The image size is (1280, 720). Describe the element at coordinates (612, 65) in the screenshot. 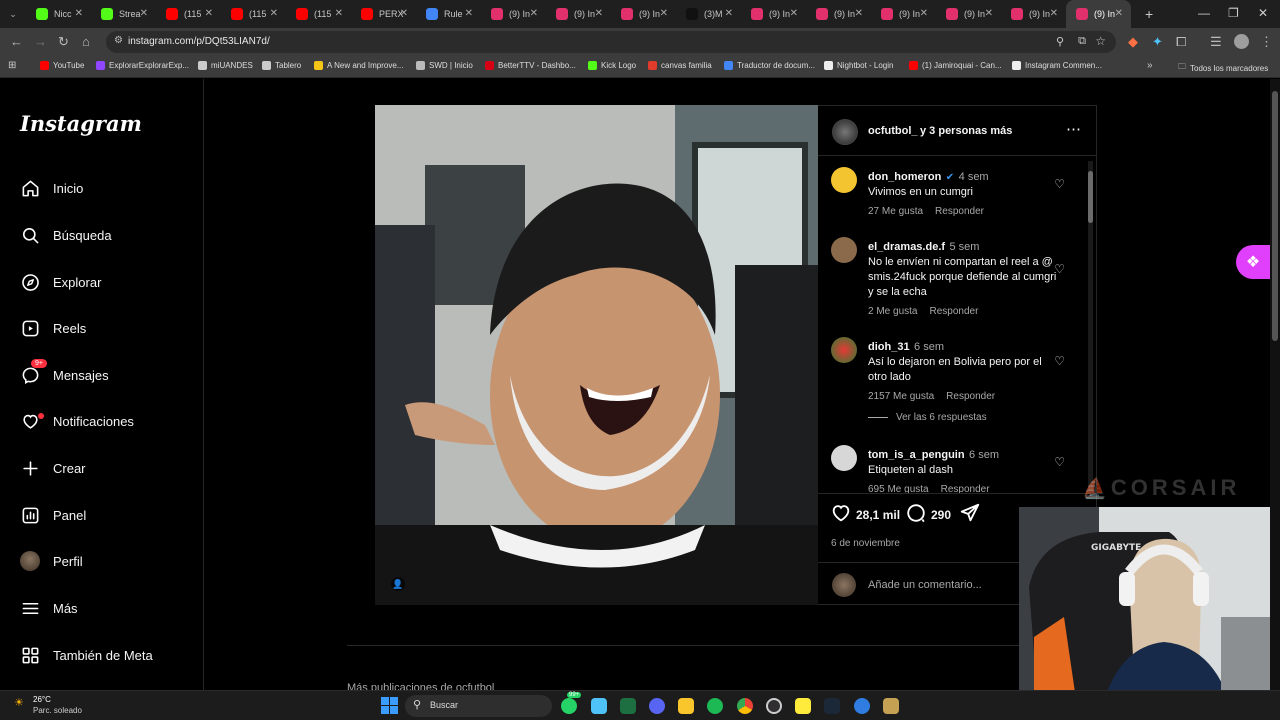

I see `bookmark-item: Kick Logo` at that location.